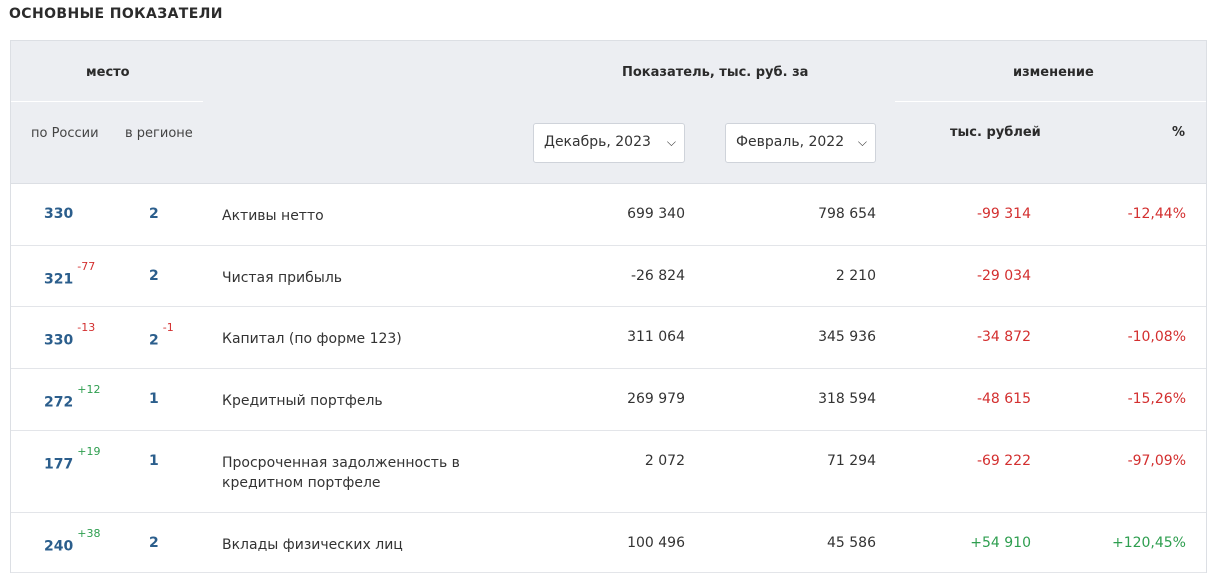 The height and width of the screenshot is (582, 1216). I want to click on indicator-name: Активы нетто, so click(273, 216).